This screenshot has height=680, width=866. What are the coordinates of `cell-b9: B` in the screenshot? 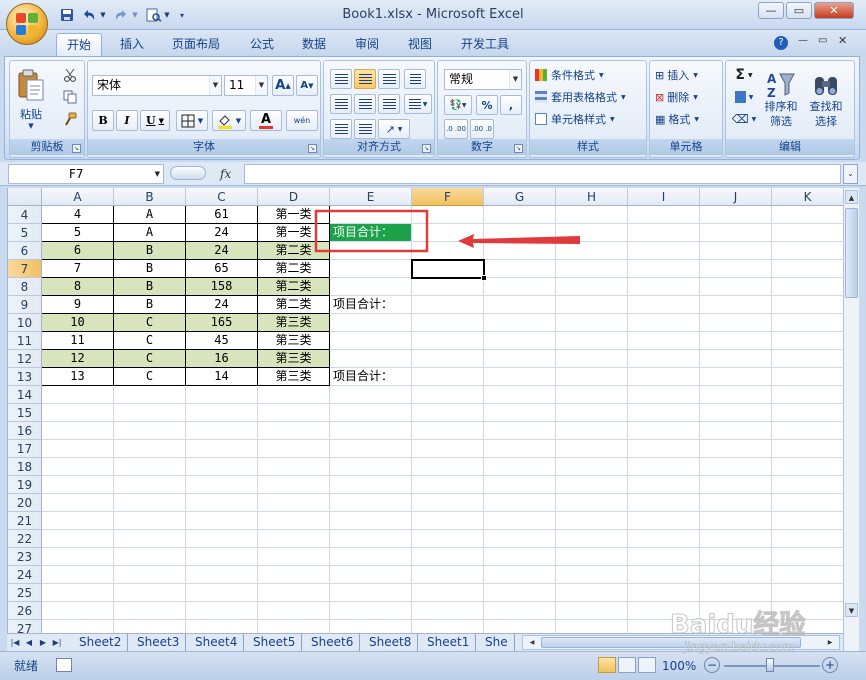 It's located at (150, 305).